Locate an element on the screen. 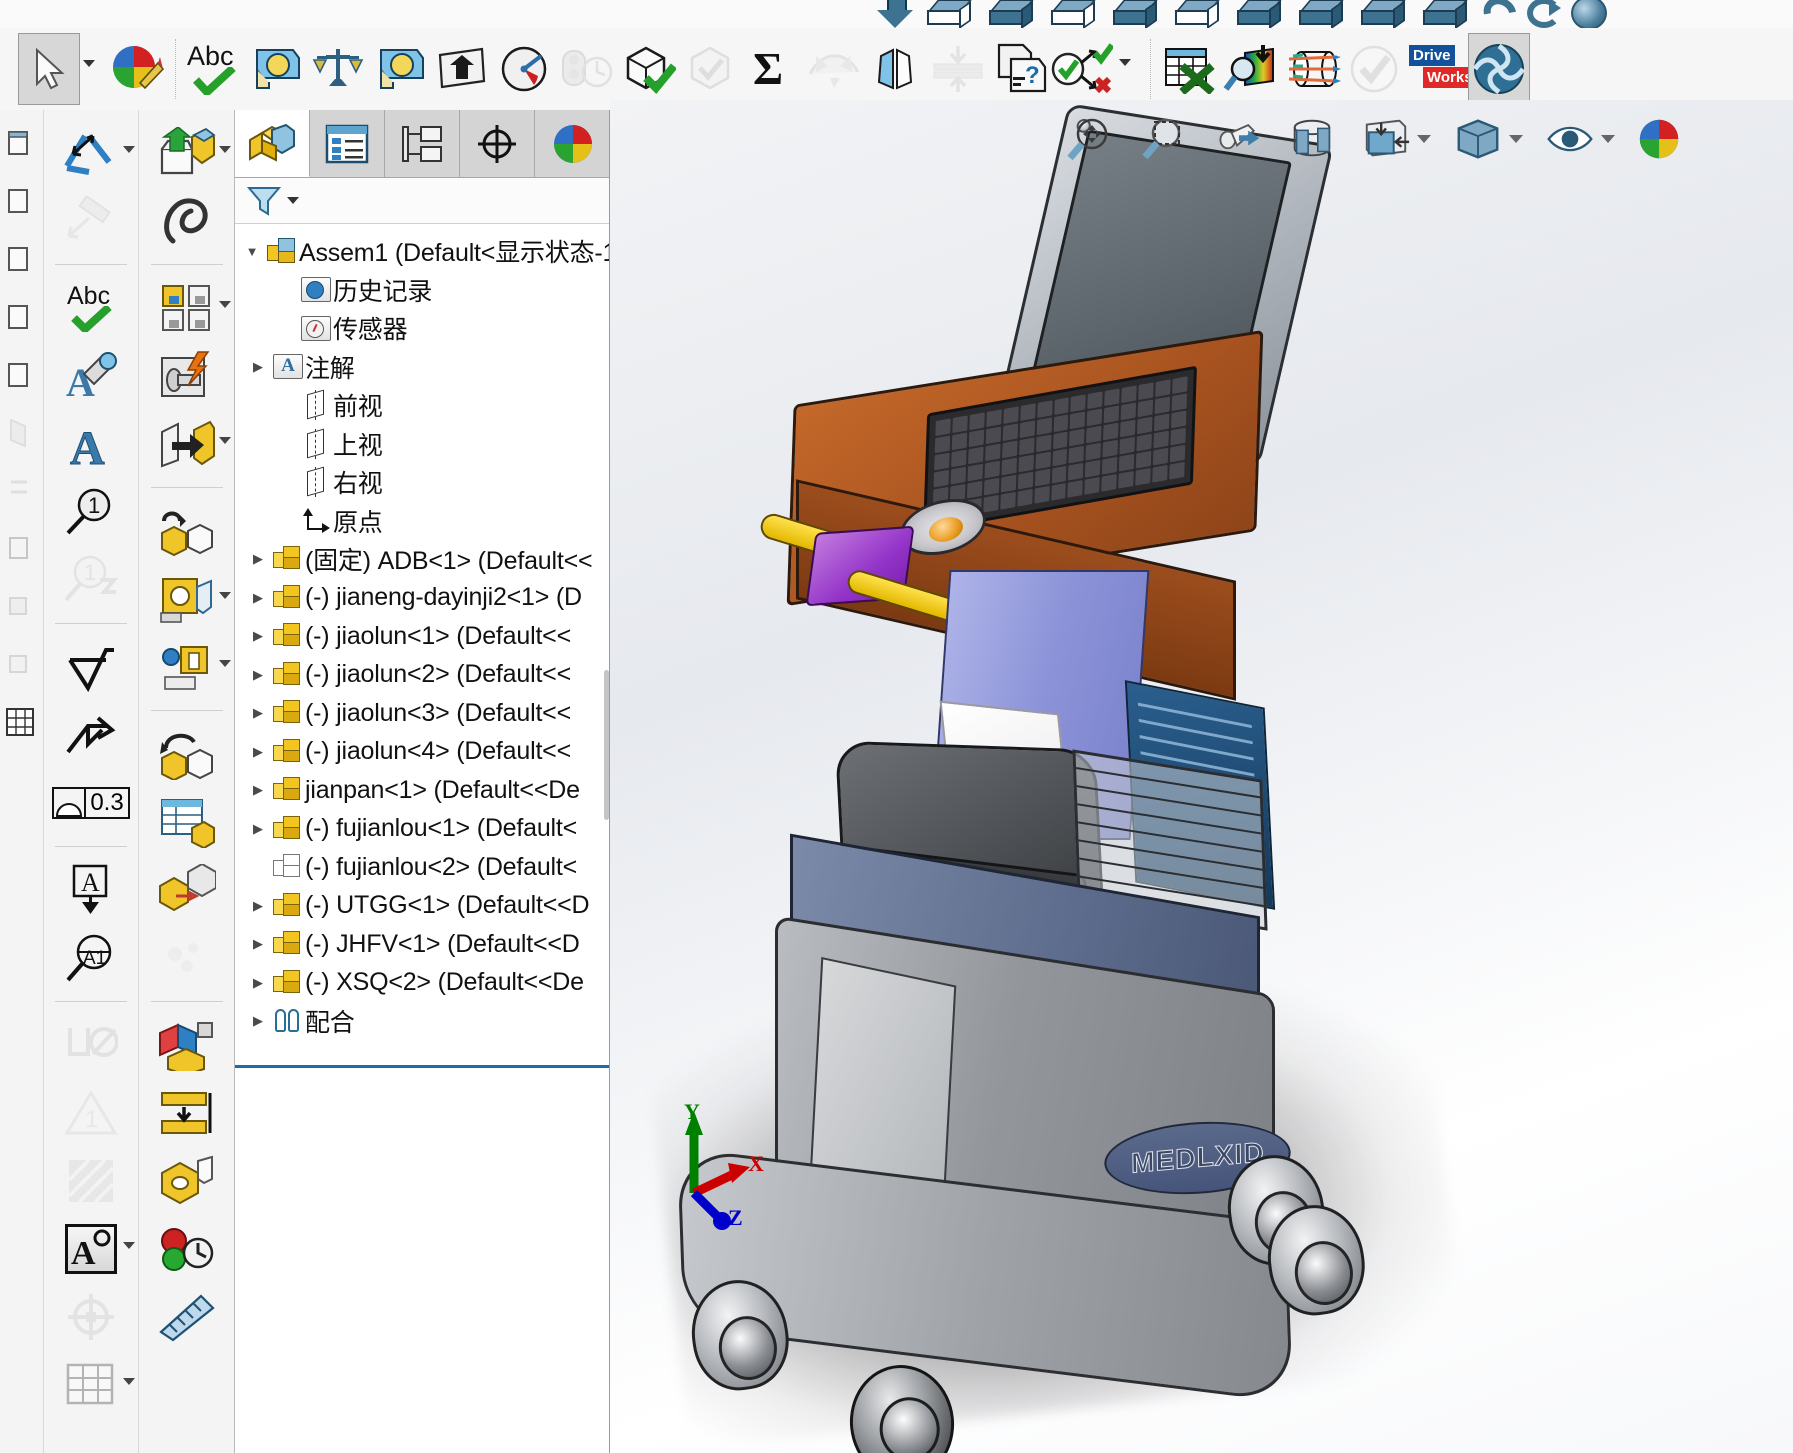 Image resolution: width=1793 pixels, height=1453 pixels. tree-item-part: (-) fujianlou<1> (Default< is located at coordinates (422, 829).